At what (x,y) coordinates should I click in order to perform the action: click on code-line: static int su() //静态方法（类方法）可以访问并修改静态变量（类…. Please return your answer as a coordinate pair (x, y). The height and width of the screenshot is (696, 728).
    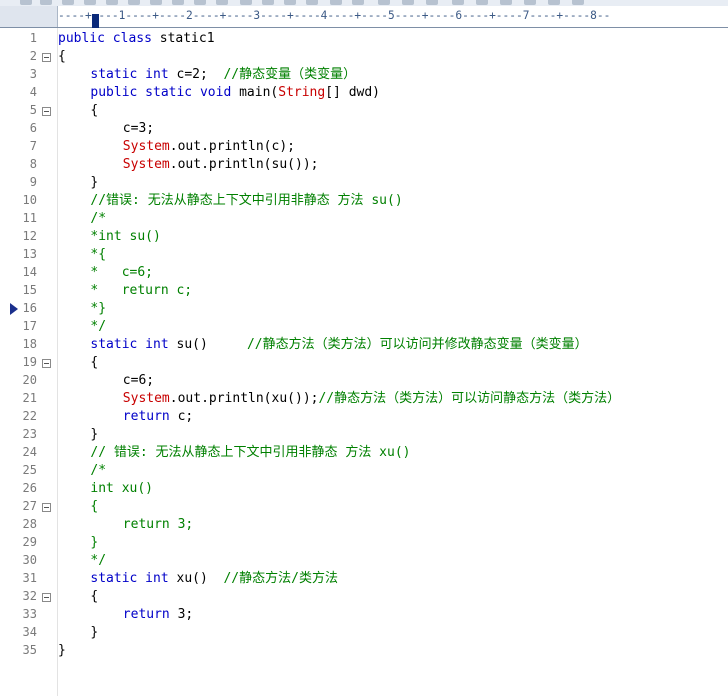
    Looking at the image, I should click on (338, 345).